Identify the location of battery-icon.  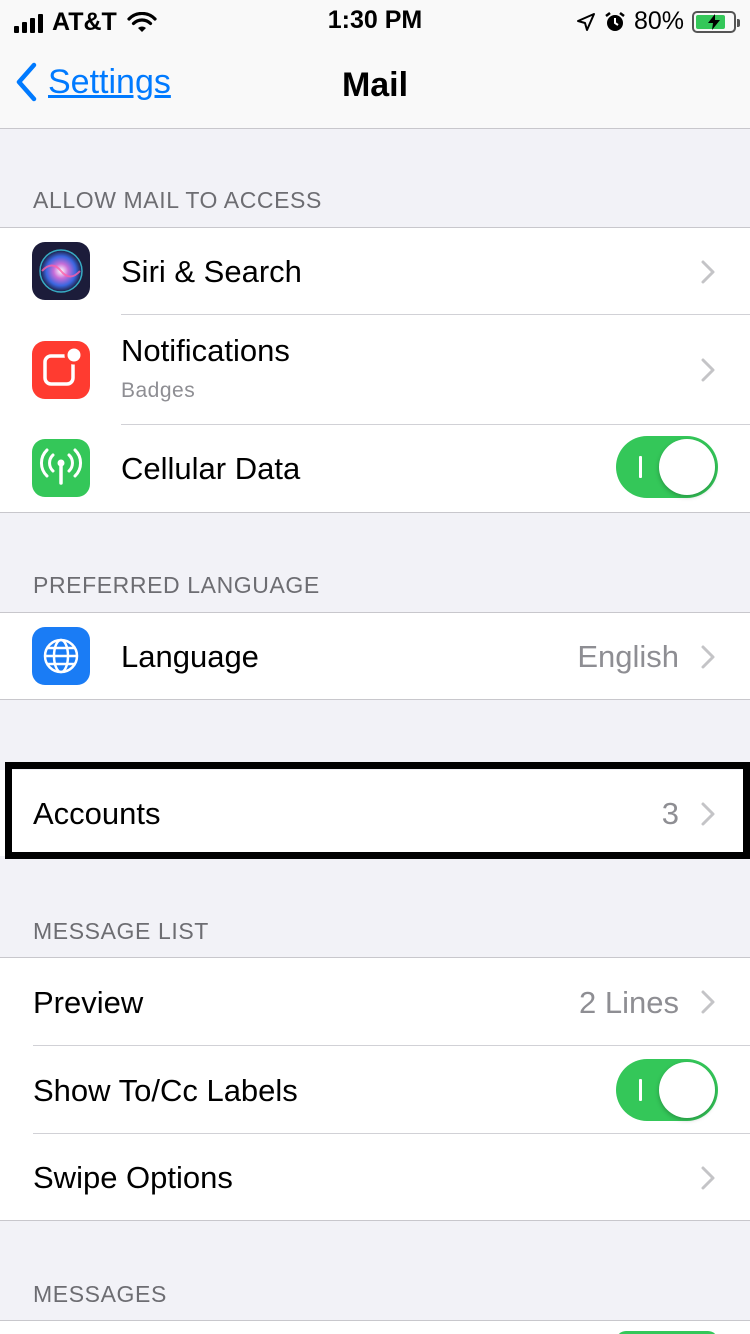
(716, 21).